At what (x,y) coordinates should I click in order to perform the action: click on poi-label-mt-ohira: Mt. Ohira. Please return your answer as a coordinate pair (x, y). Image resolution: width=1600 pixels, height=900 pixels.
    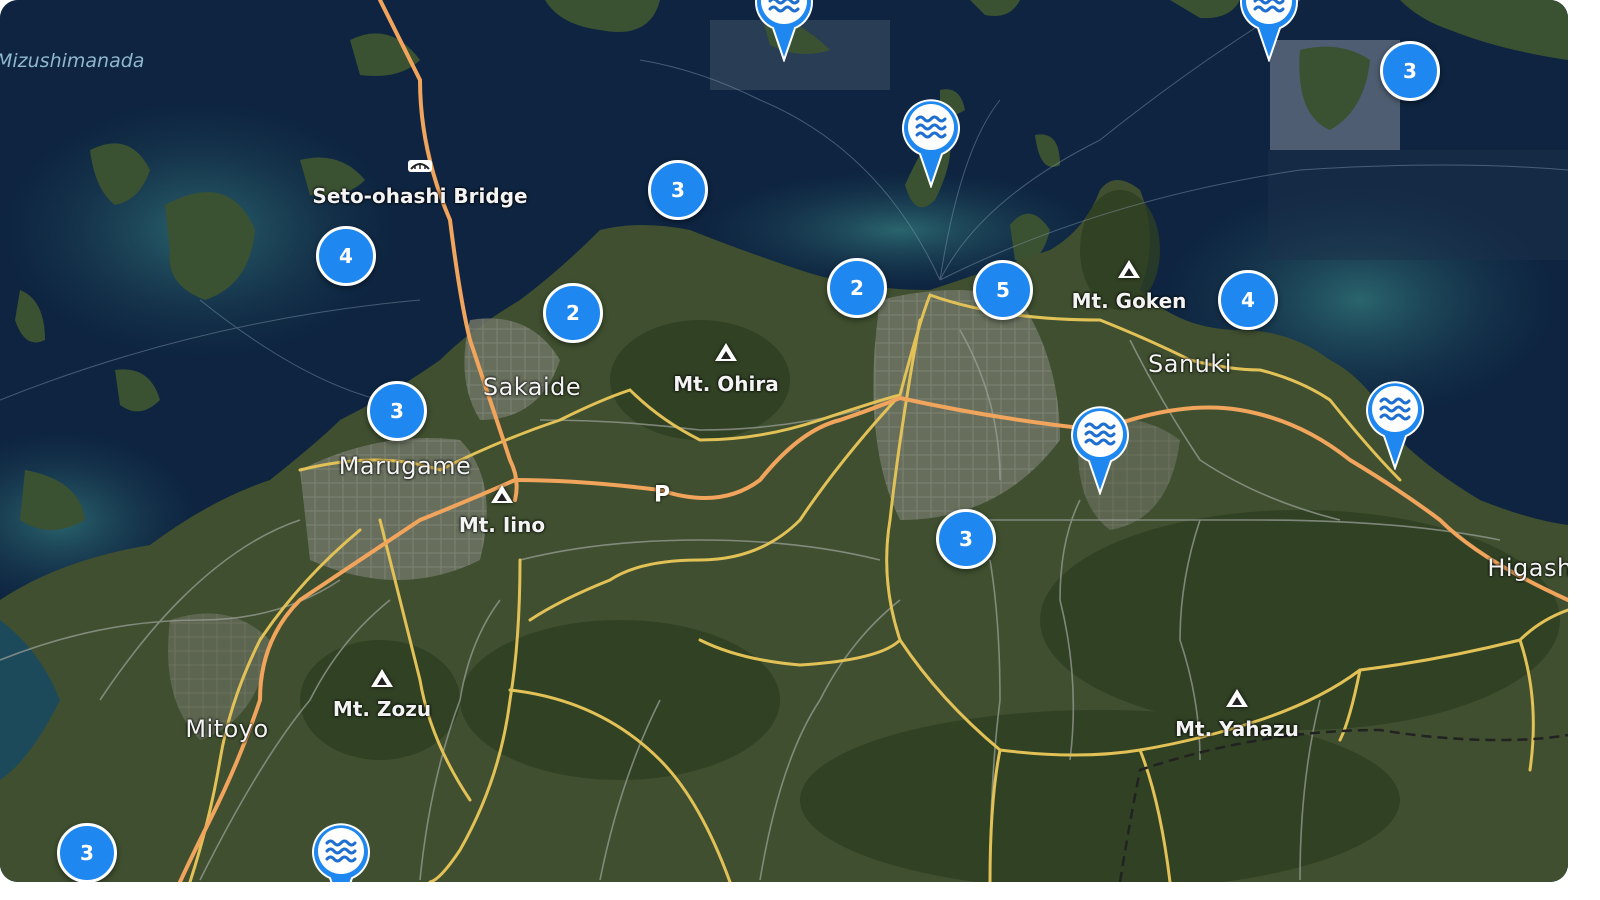
    Looking at the image, I should click on (726, 384).